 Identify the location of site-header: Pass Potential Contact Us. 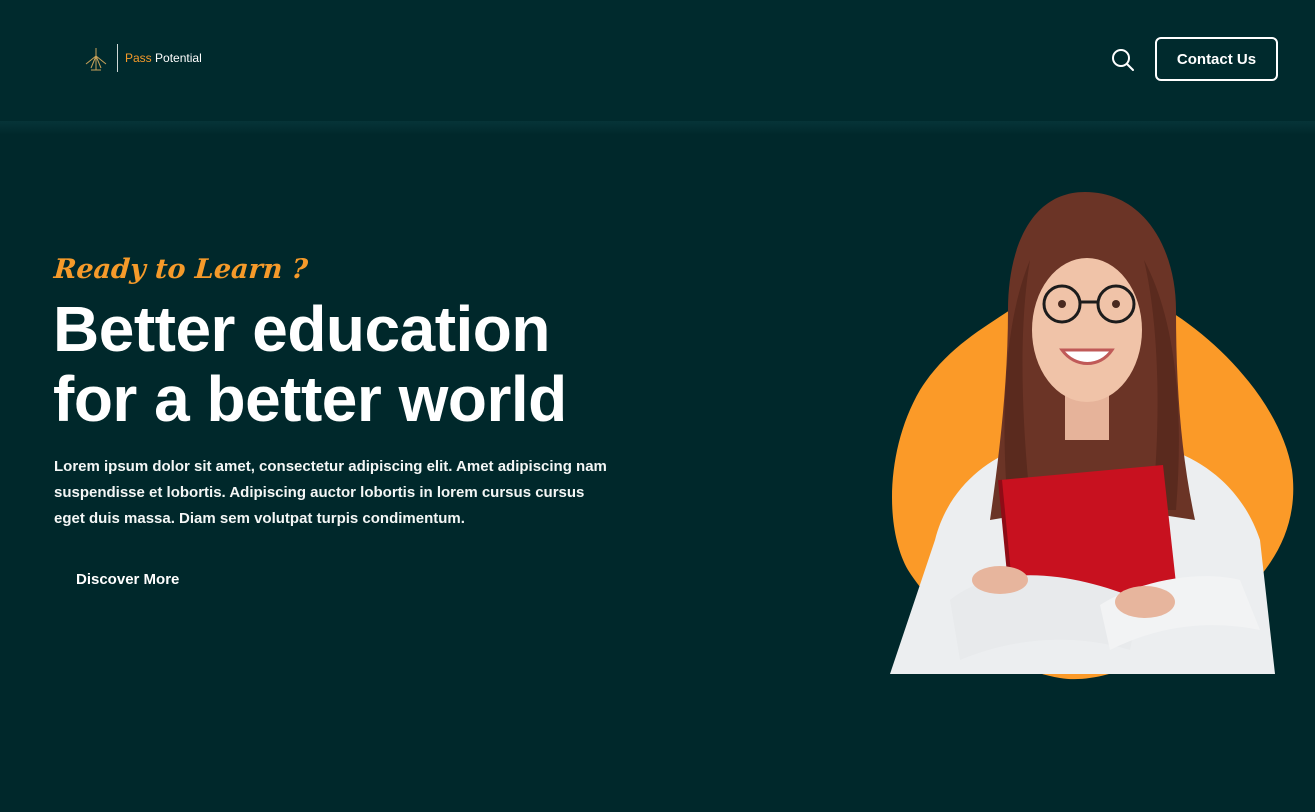
(657, 60).